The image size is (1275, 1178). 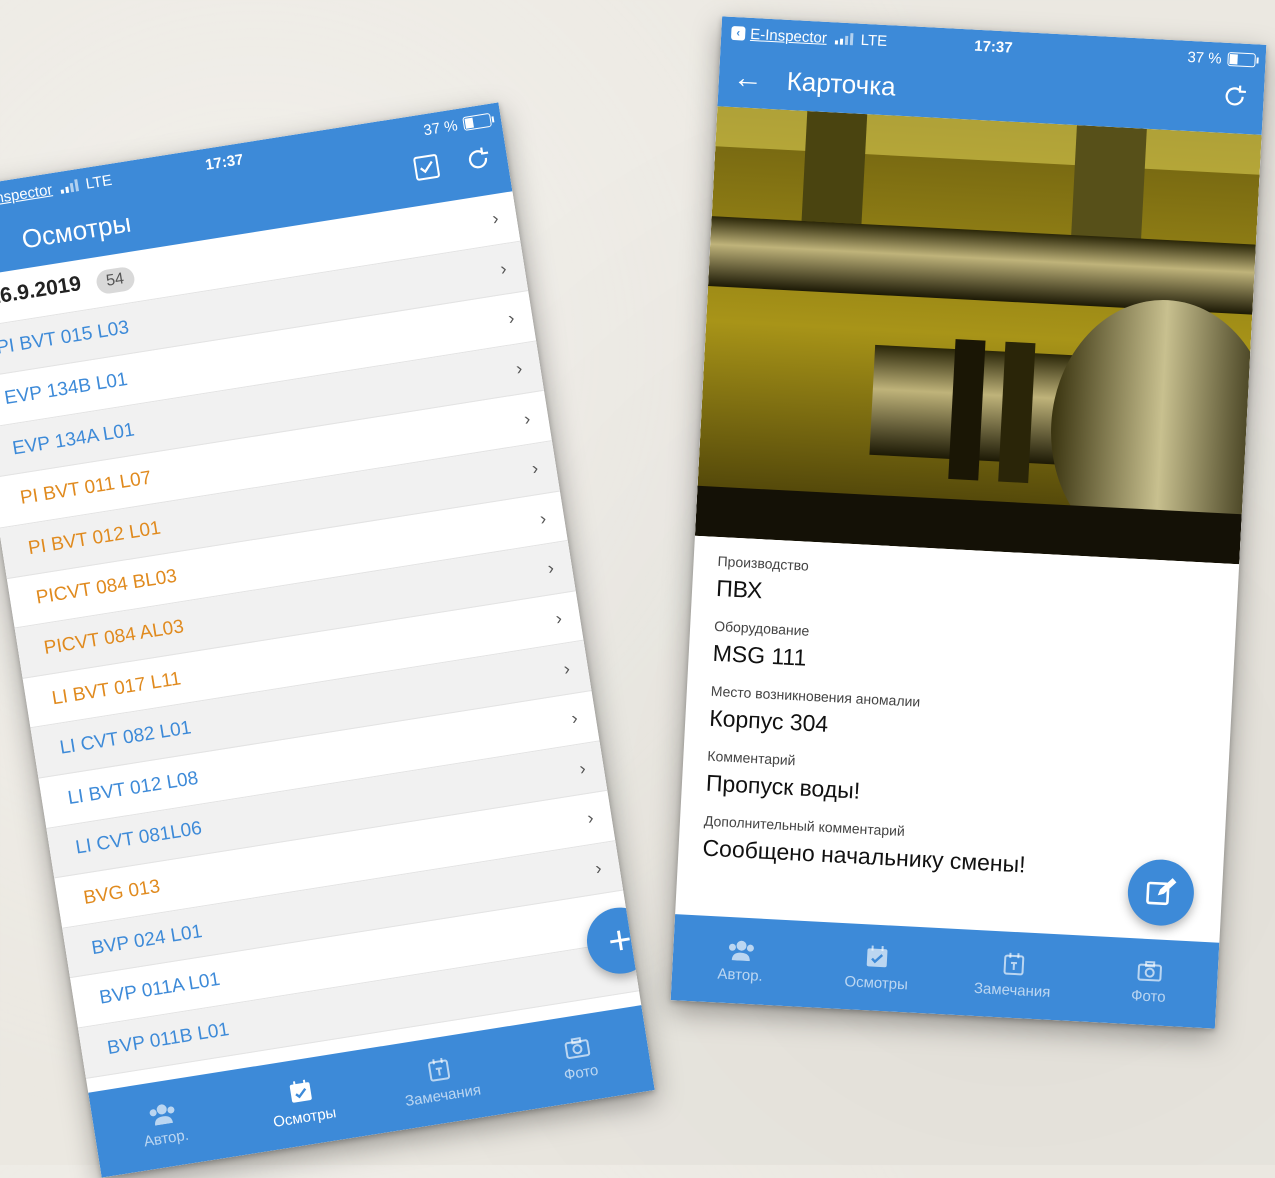 I want to click on plus-icon: +, so click(x=619, y=940).